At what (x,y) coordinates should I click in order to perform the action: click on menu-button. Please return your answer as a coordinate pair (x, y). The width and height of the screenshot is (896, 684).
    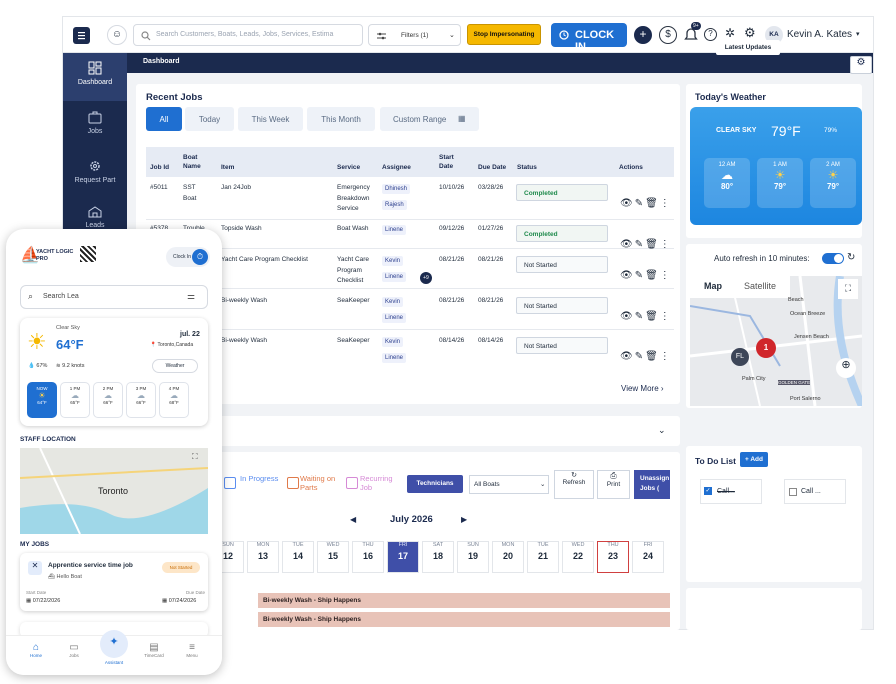
    Looking at the image, I should click on (81, 35).